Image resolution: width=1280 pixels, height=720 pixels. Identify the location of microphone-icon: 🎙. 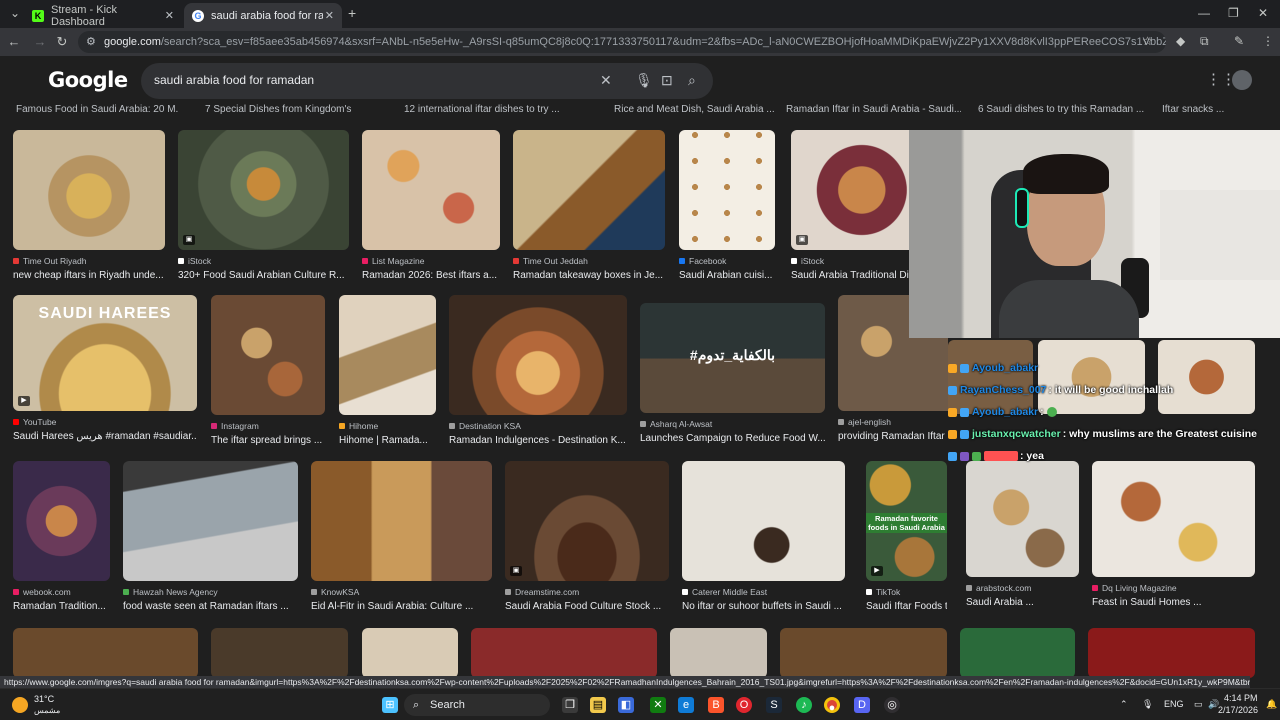
(1147, 704).